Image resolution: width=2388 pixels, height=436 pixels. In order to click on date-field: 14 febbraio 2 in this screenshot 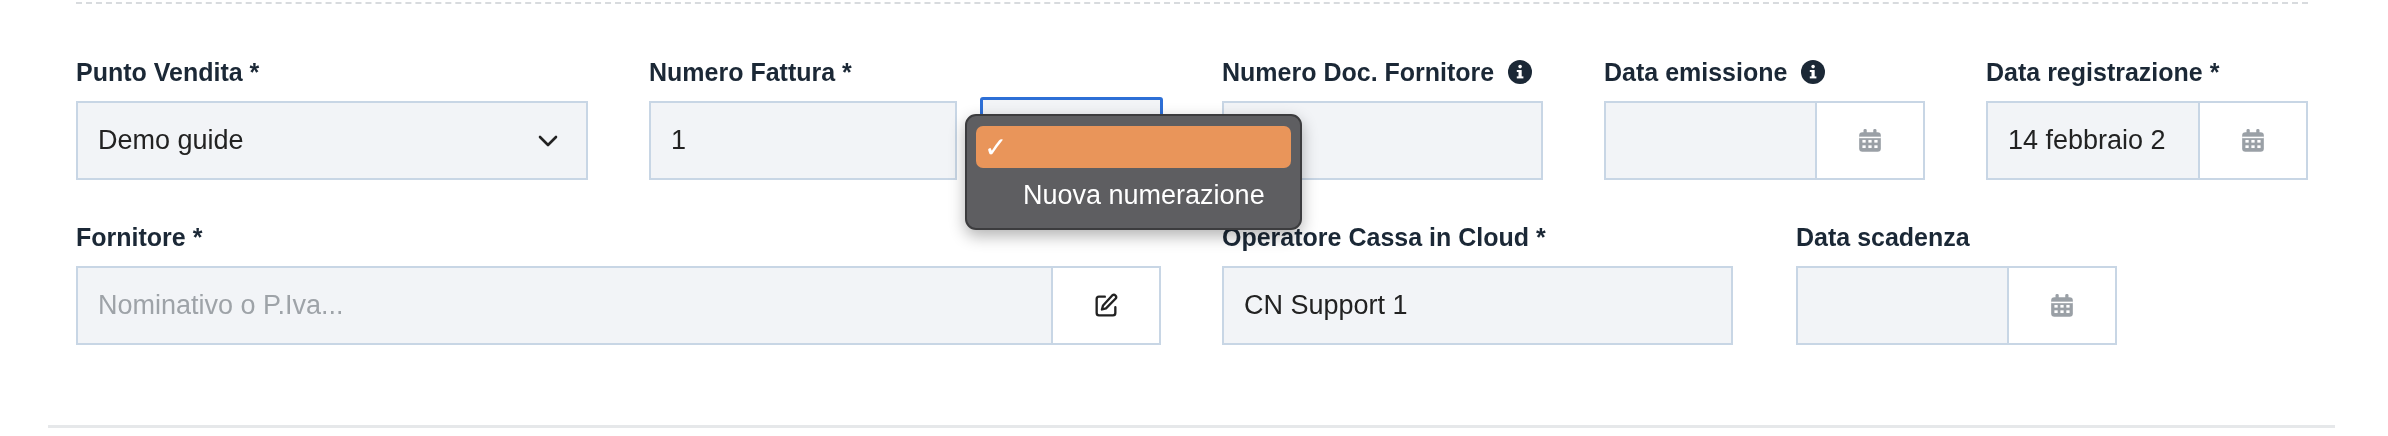, I will do `click(2092, 140)`.